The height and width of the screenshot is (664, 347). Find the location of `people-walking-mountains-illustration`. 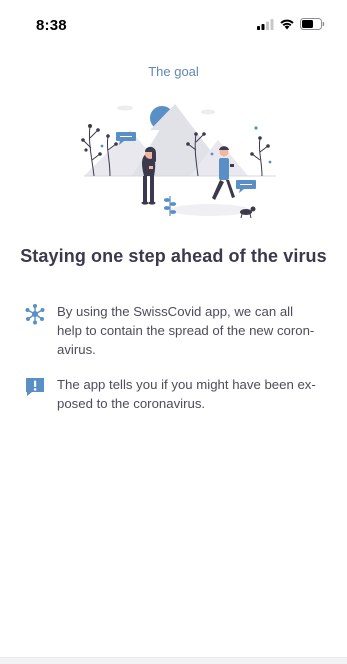

people-walking-mountains-illustration is located at coordinates (178, 161).